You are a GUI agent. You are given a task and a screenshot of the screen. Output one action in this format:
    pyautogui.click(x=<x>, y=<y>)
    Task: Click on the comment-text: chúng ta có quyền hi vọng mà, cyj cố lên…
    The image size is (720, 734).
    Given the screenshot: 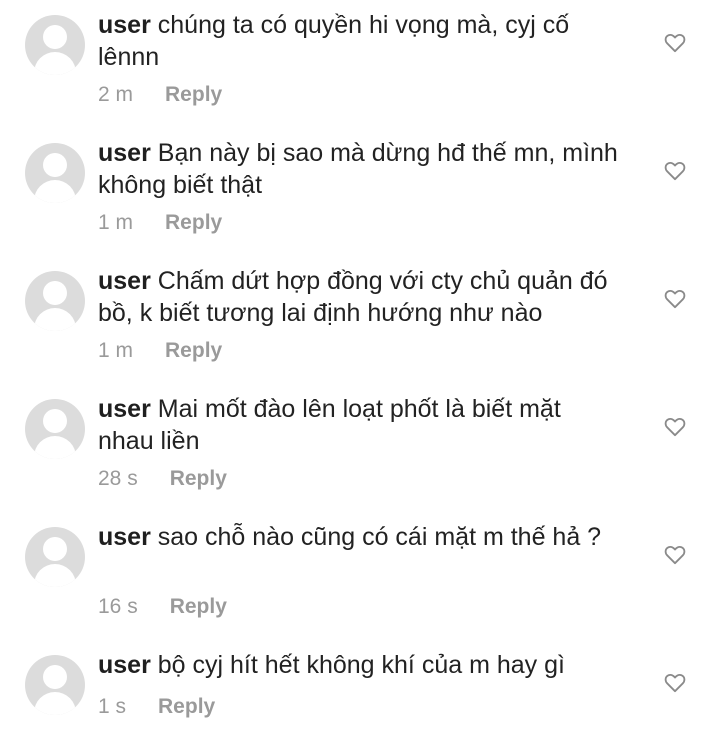 What is the action you would take?
    pyautogui.click(x=334, y=41)
    